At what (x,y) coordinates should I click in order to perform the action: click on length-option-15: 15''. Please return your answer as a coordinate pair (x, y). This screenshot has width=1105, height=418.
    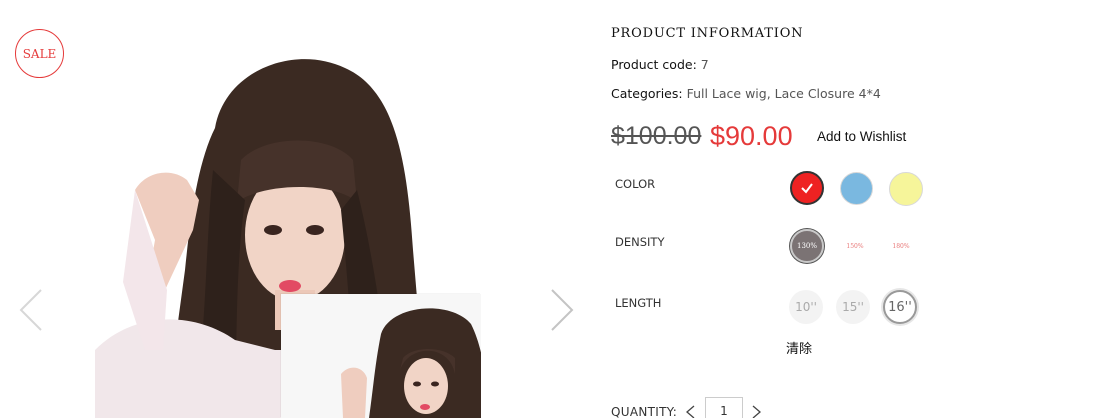
    Looking at the image, I should click on (853, 307).